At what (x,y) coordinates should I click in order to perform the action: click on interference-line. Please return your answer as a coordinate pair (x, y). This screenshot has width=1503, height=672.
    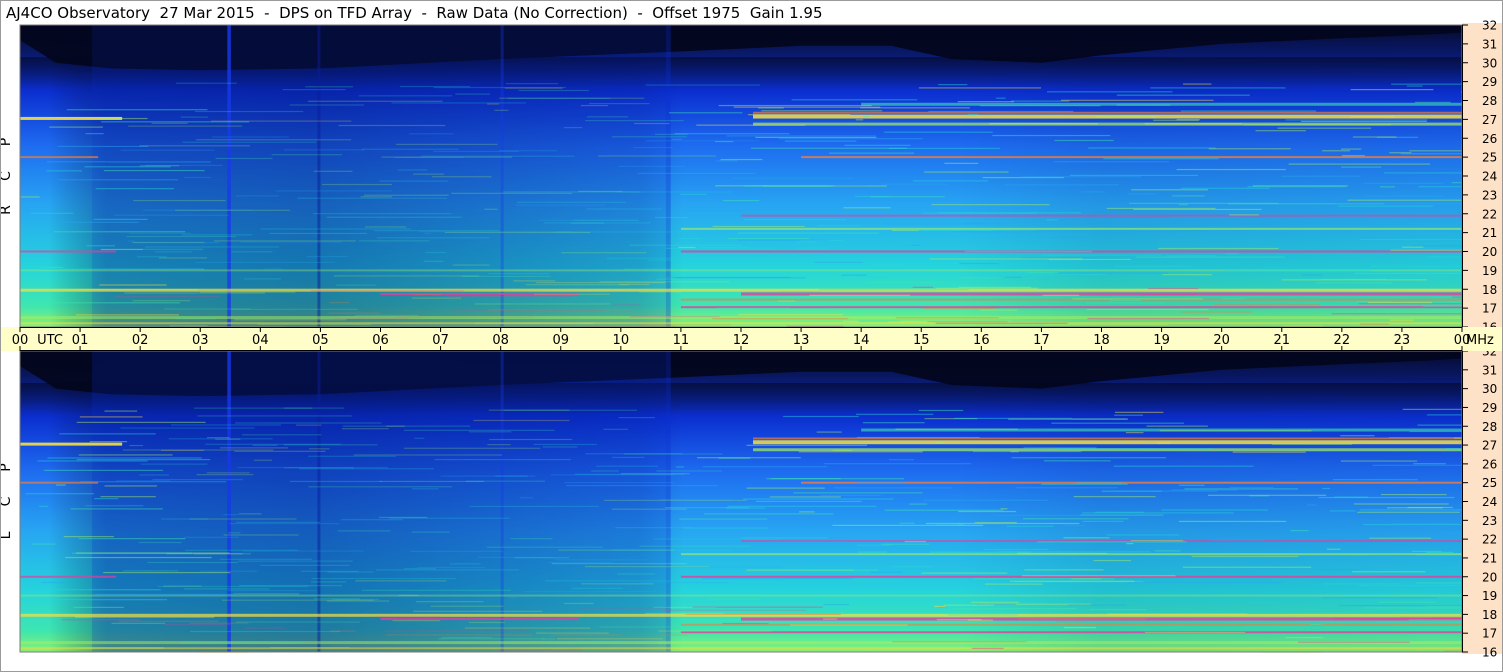
    Looking at the image, I should click on (479, 619).